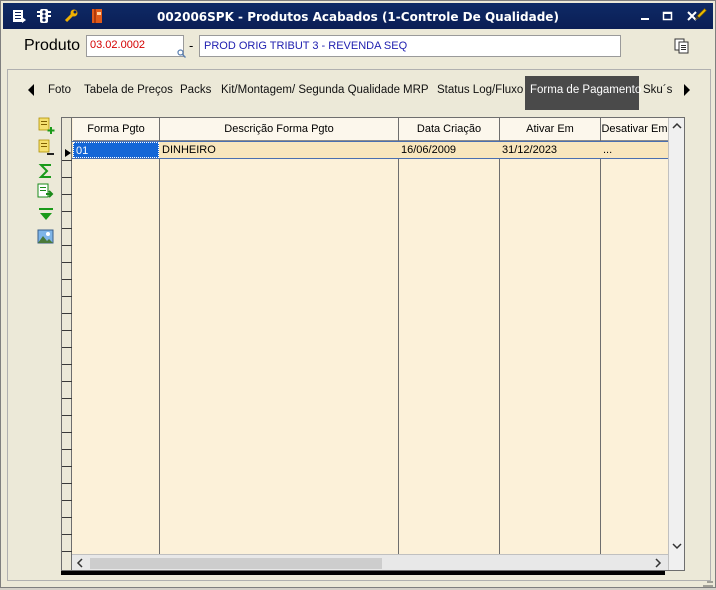  I want to click on image-icon, so click(46, 237).